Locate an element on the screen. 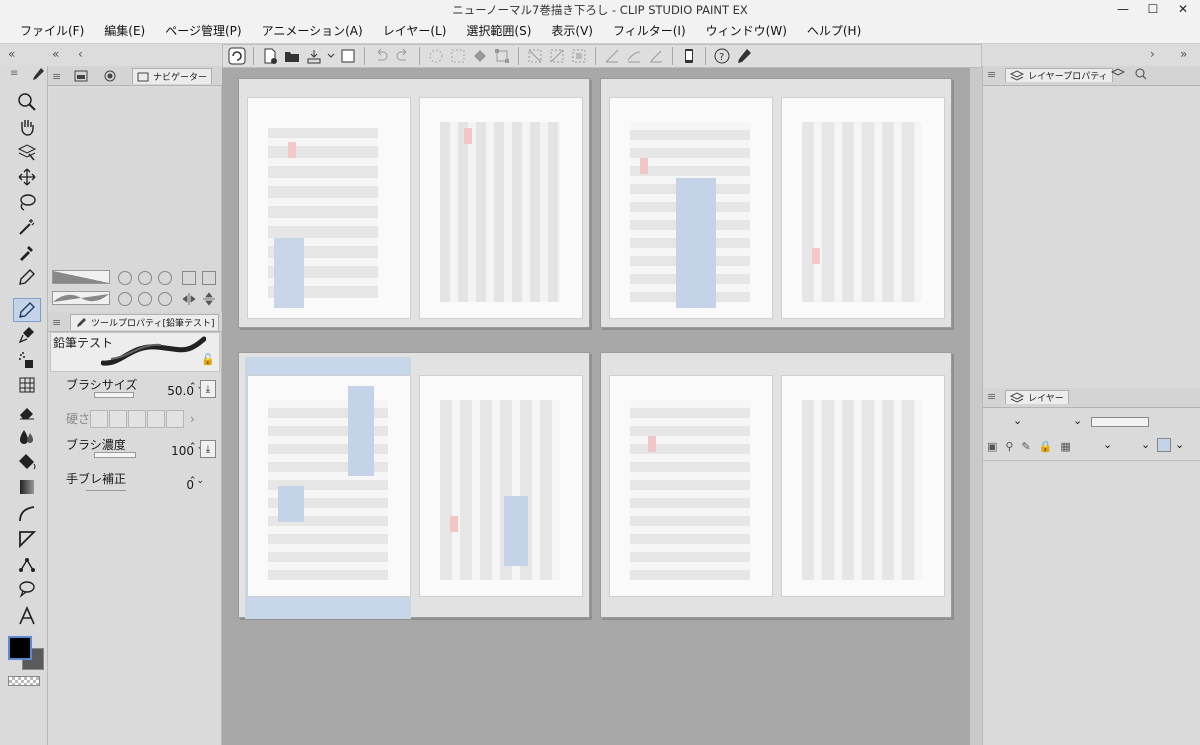 Image resolution: width=1200 pixels, height=745 pixels. blend-mode-dropdown: ⌄ is located at coordinates (1017, 420).